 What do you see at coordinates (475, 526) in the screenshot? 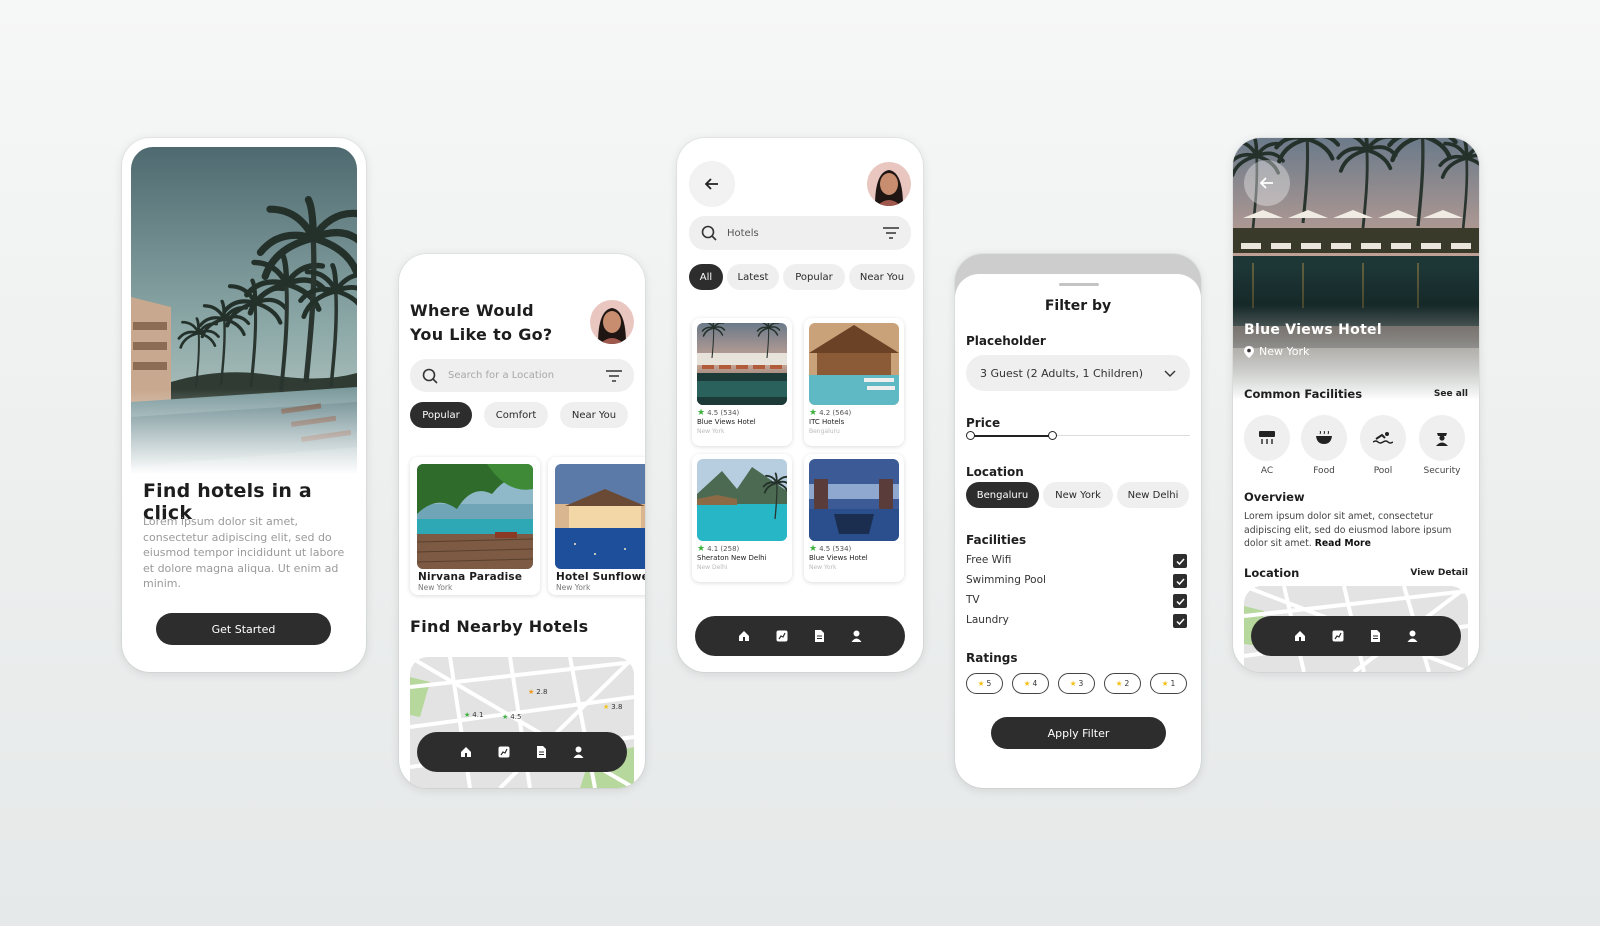
I see `hotel-card: Nirvana Paradise New York` at bounding box center [475, 526].